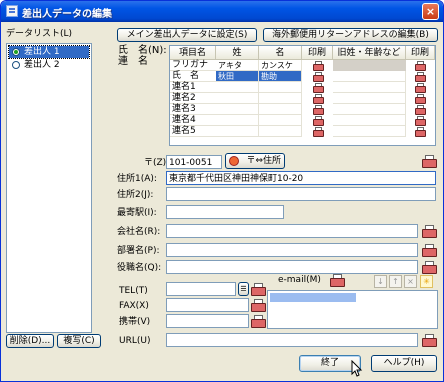 This screenshot has width=444, height=382. I want to click on tel-input, so click(201, 289).